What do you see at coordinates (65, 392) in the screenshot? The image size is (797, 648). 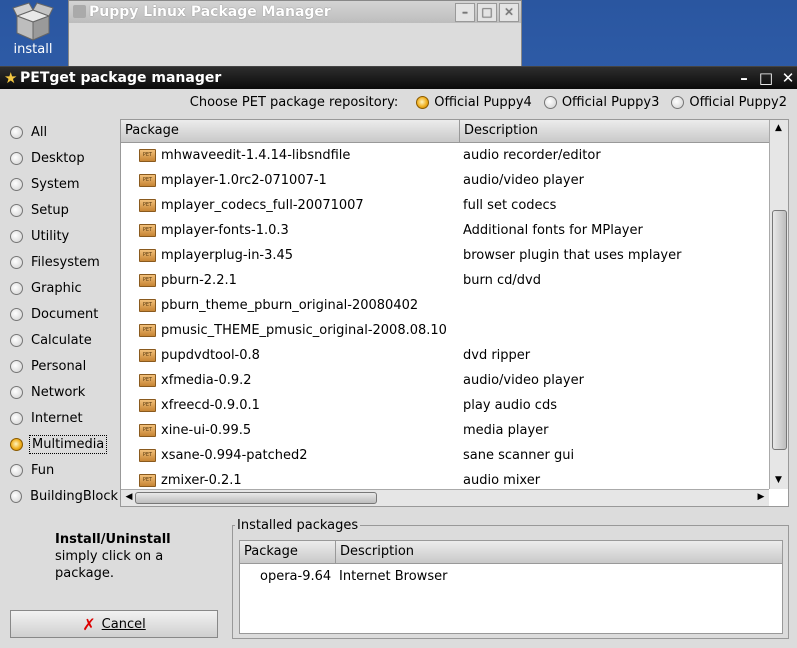 I see `category-network: Network` at bounding box center [65, 392].